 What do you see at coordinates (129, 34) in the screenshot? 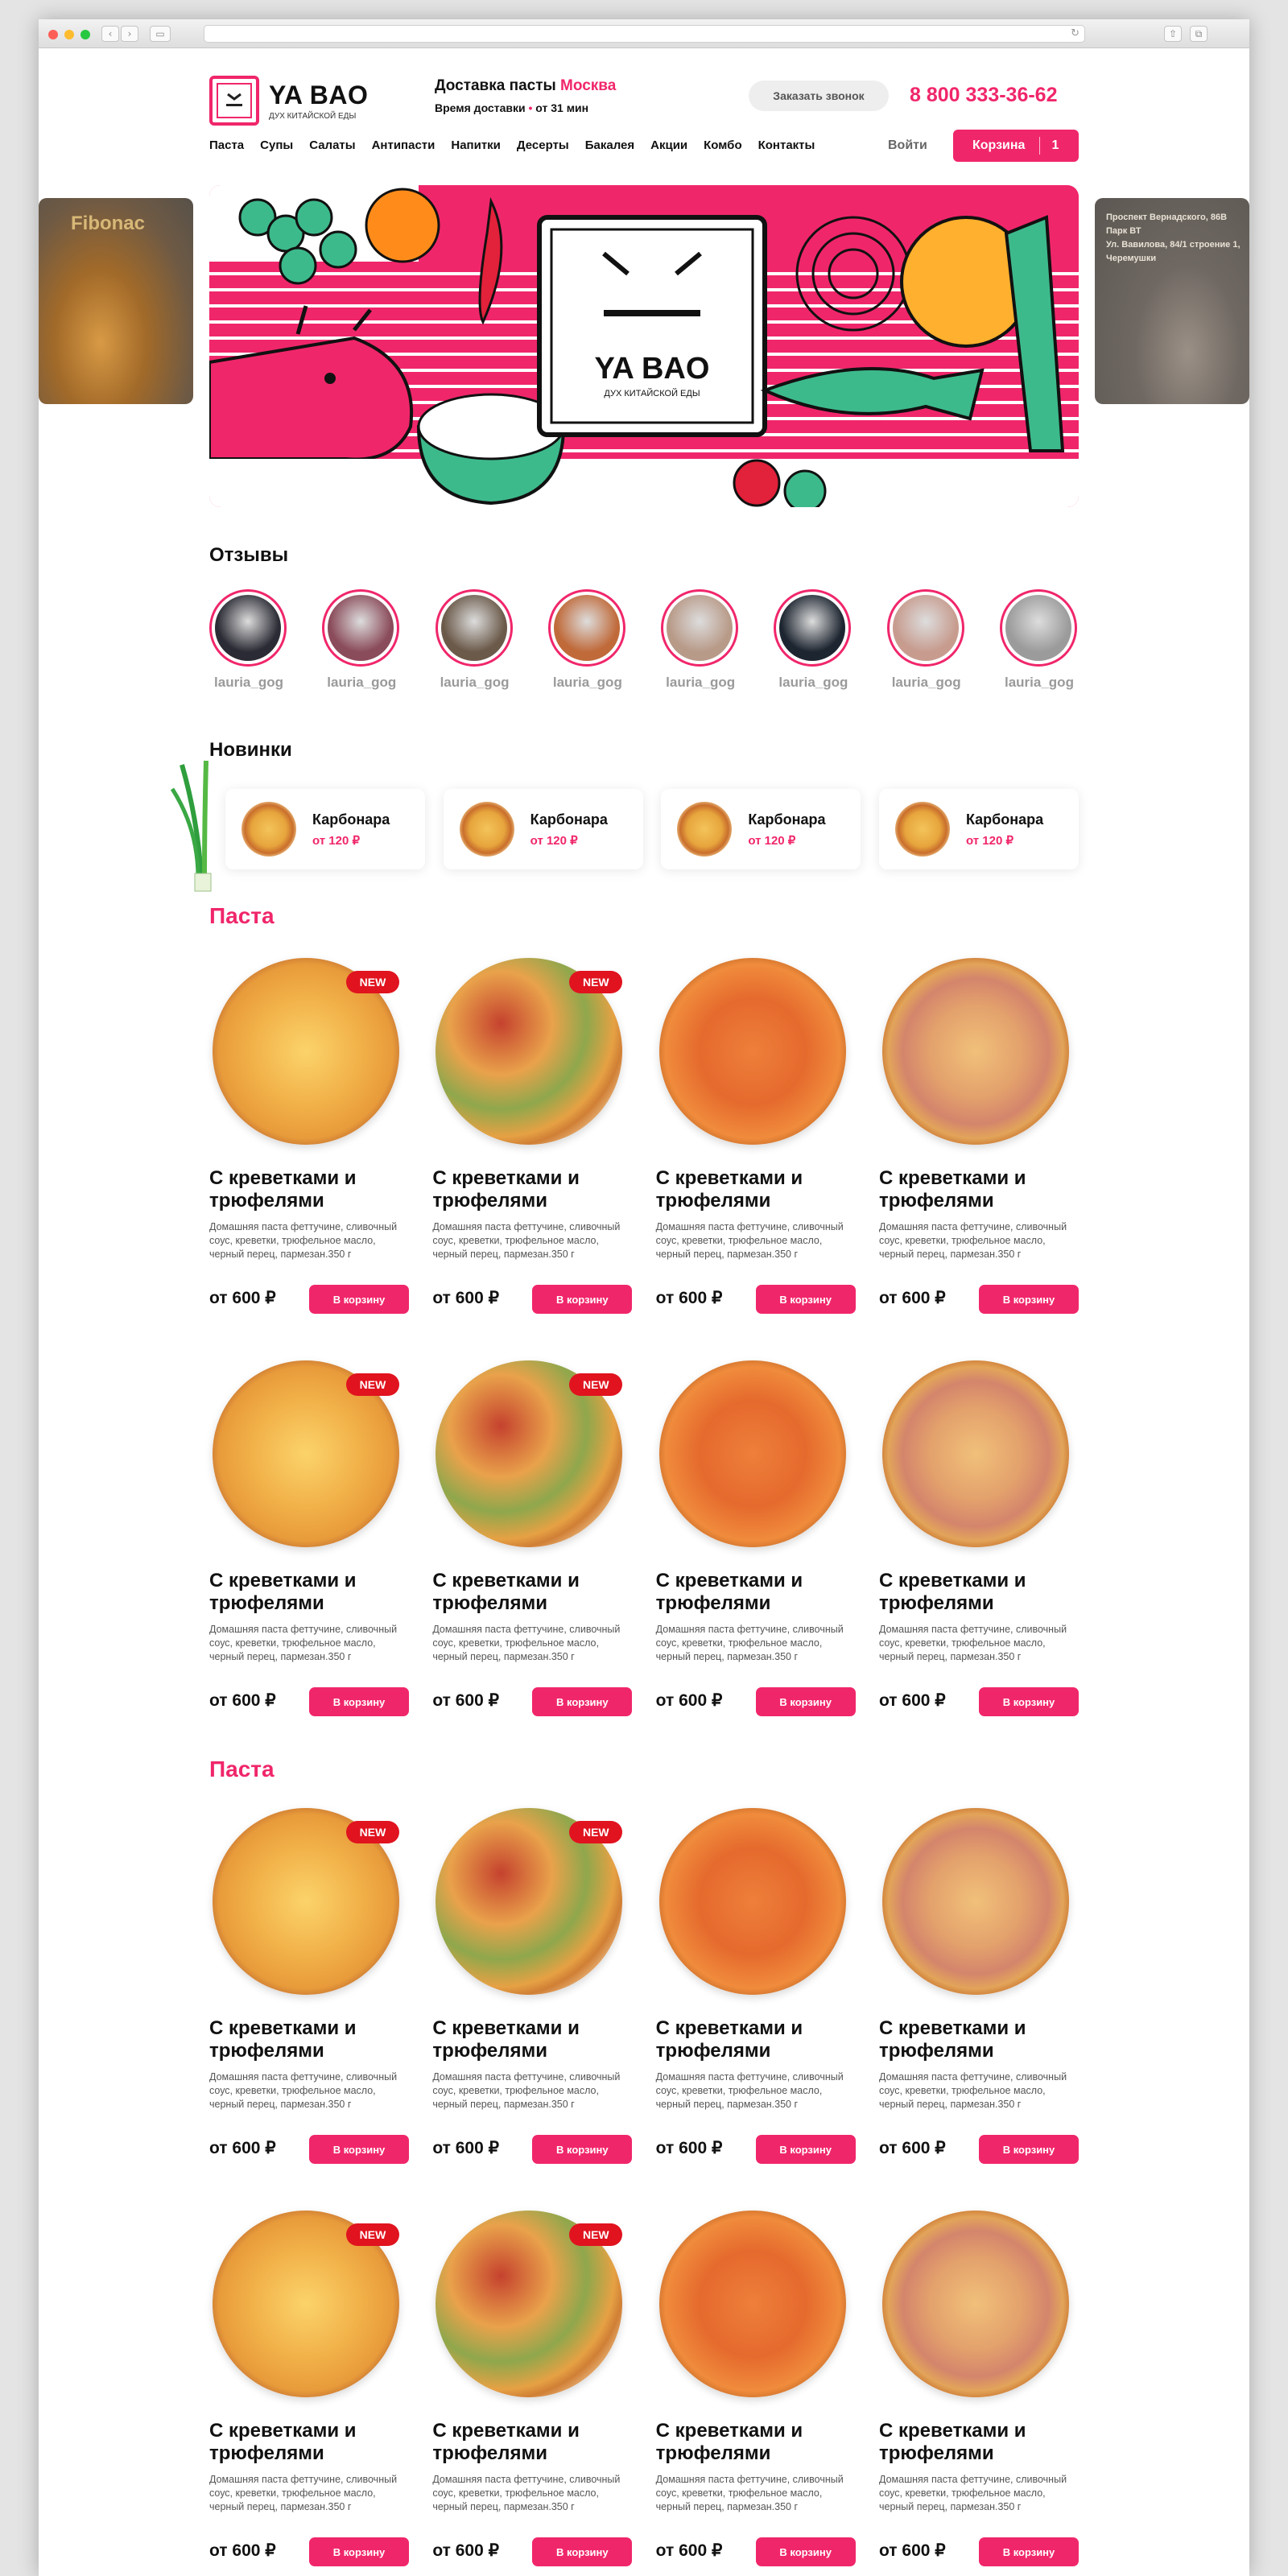
I see `forward-icon: ›` at bounding box center [129, 34].